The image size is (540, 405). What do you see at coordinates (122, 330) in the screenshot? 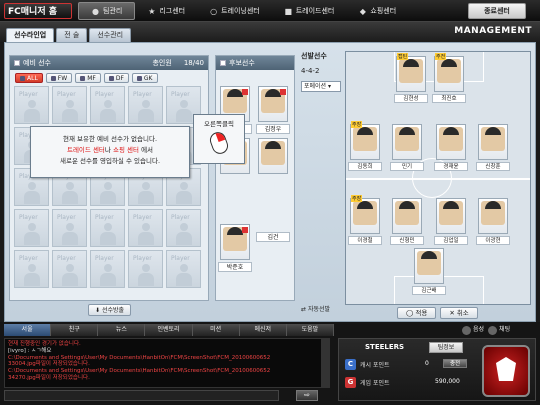
I see `chat-tab: 뉴스` at bounding box center [122, 330].